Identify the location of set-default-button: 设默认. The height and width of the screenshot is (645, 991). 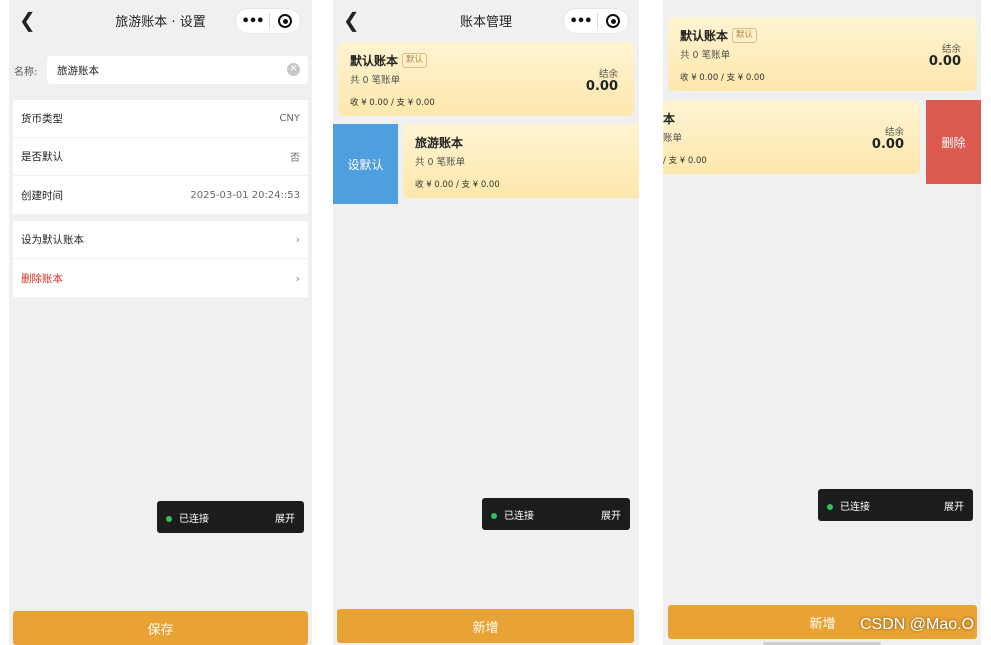
(365, 164).